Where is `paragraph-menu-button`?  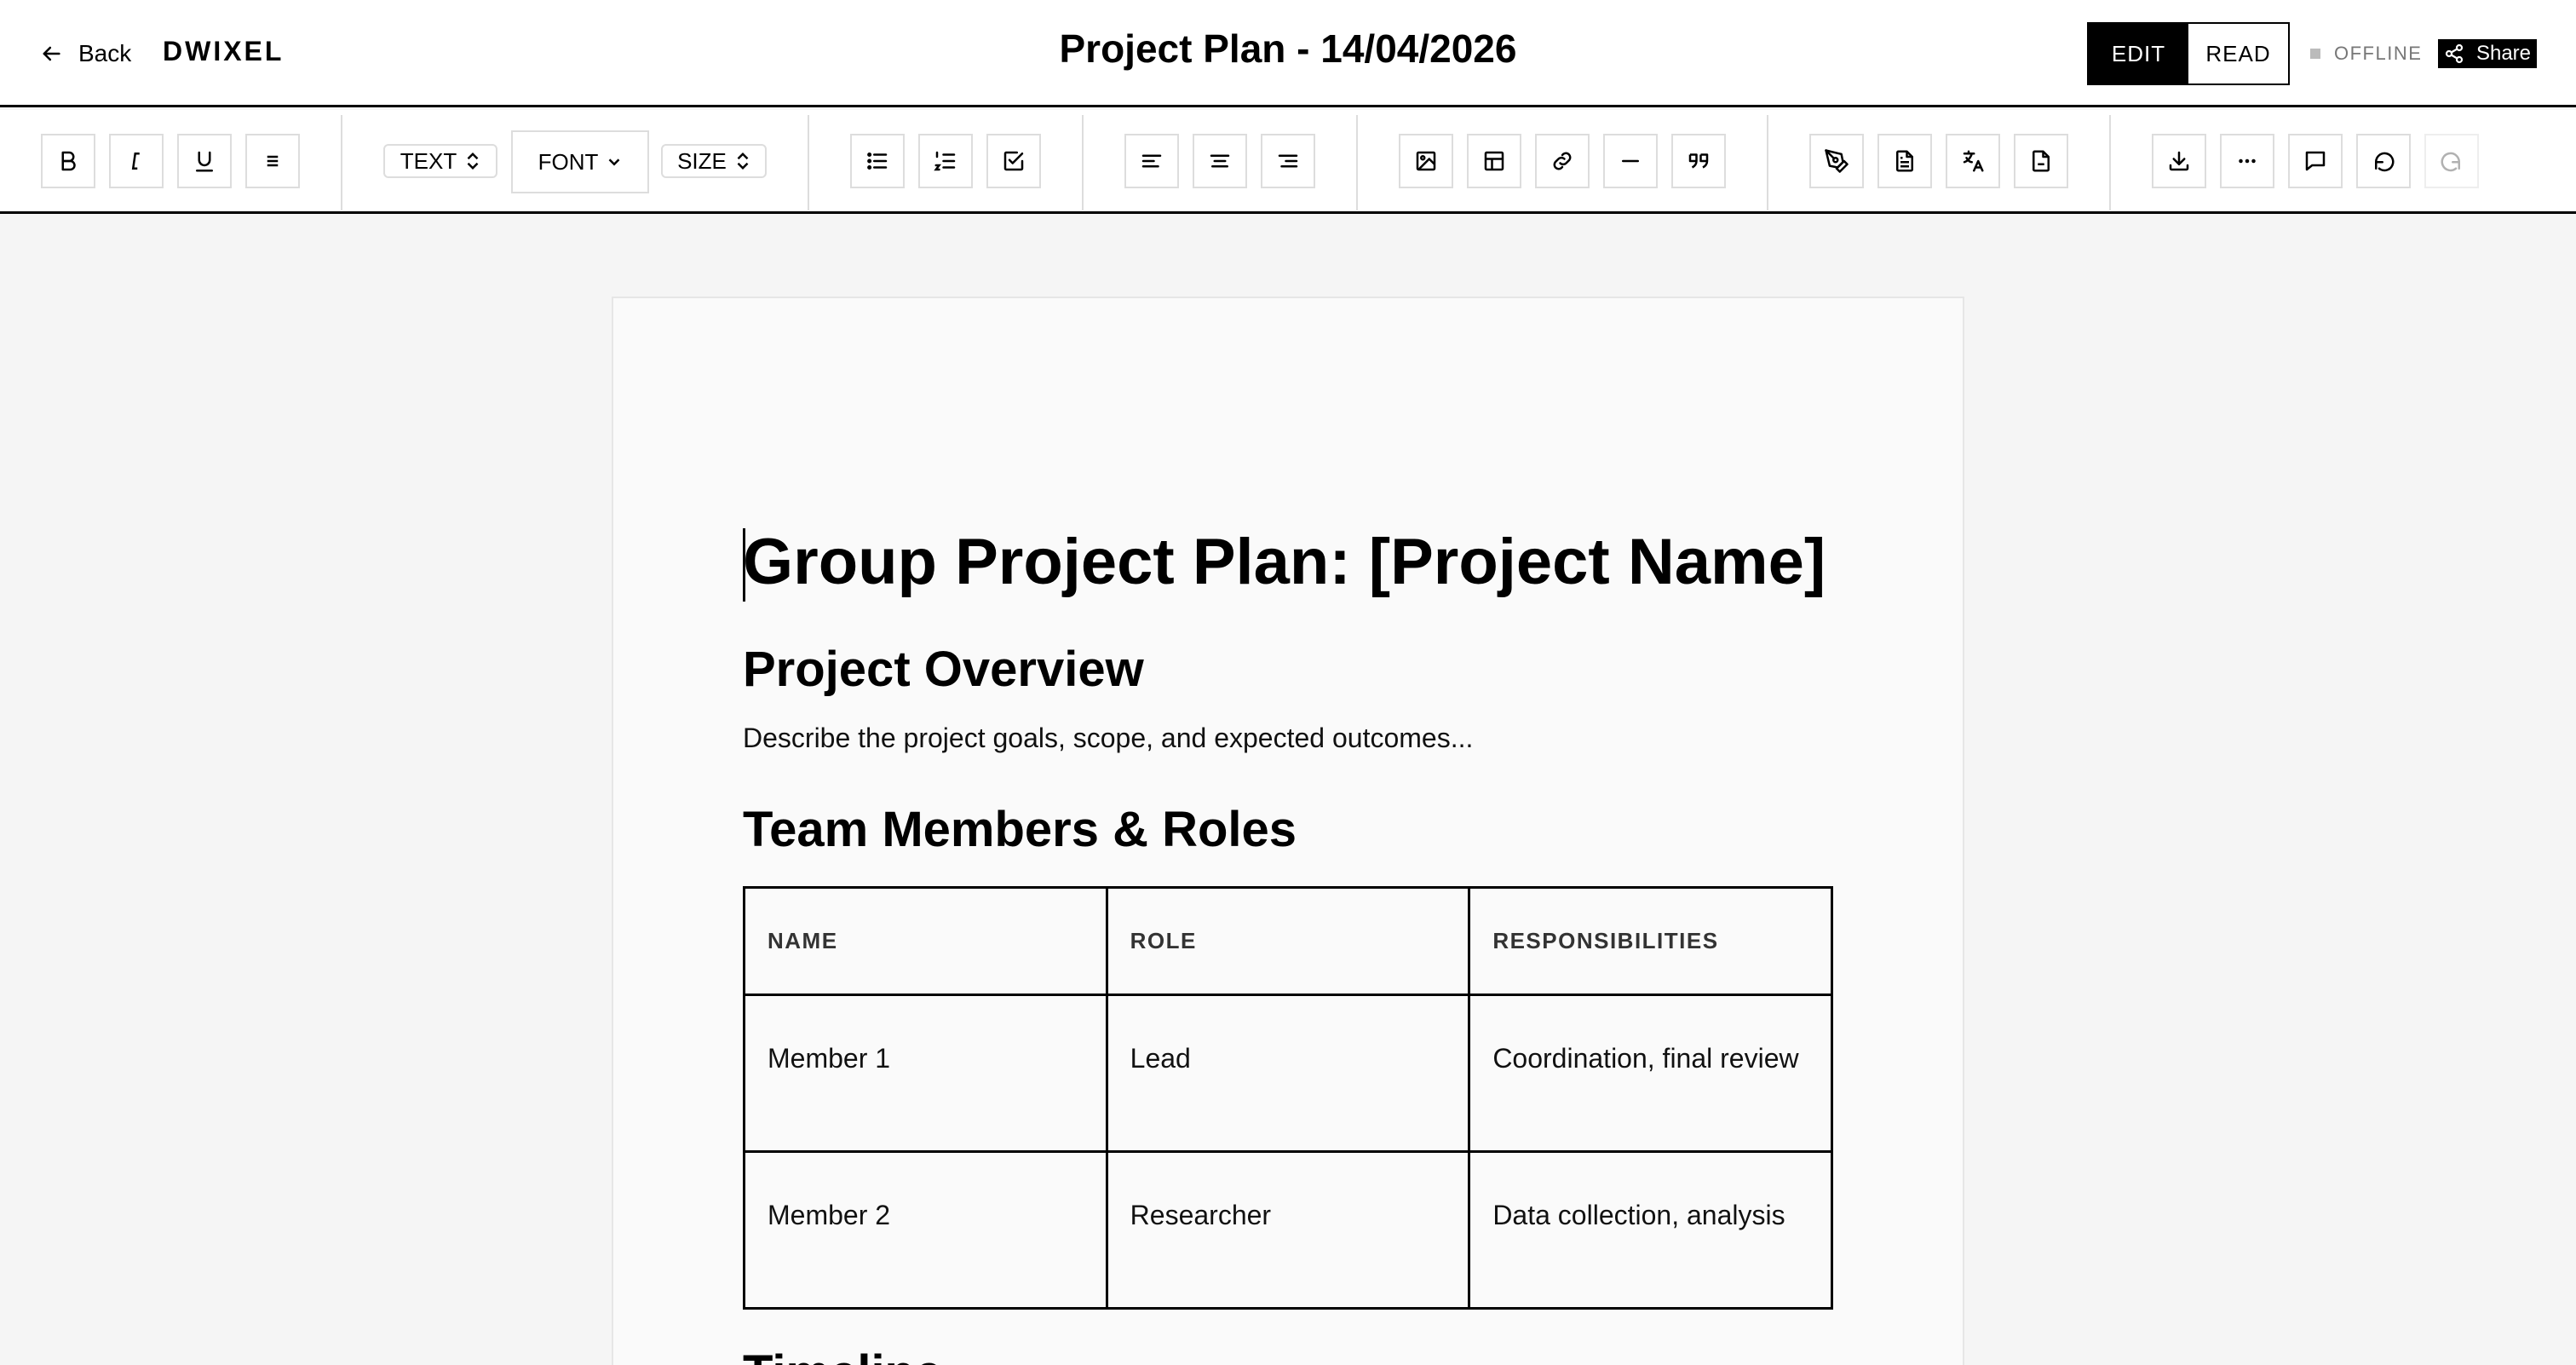 paragraph-menu-button is located at coordinates (273, 161).